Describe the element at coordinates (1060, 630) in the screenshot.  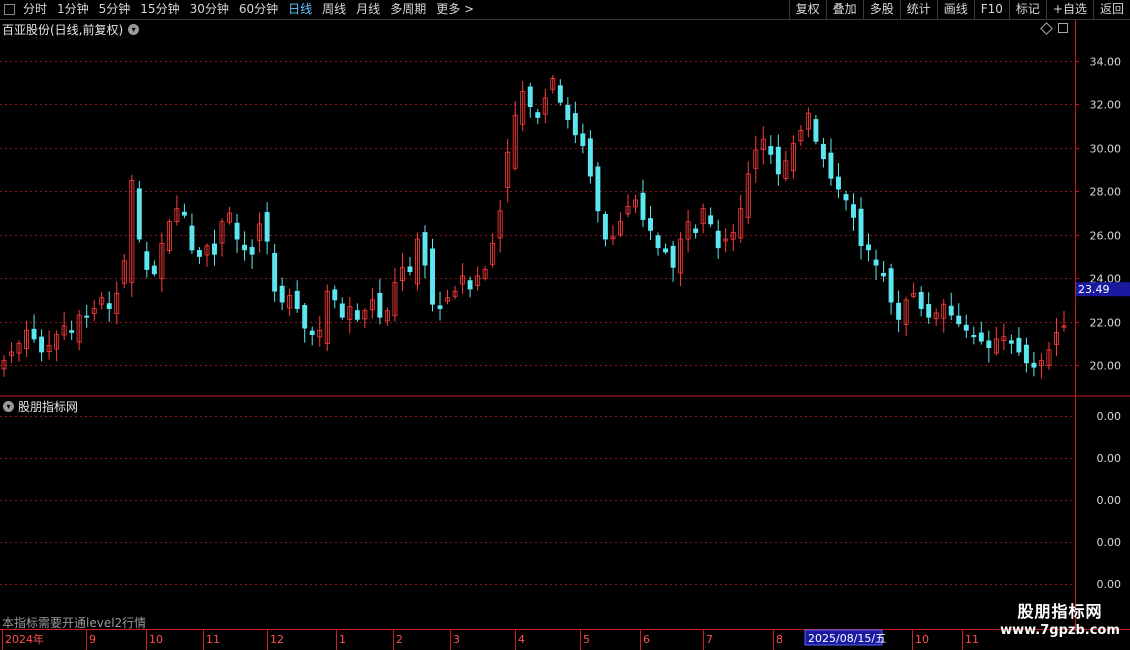
I see `watermark-url: www.7gpzb.com` at that location.